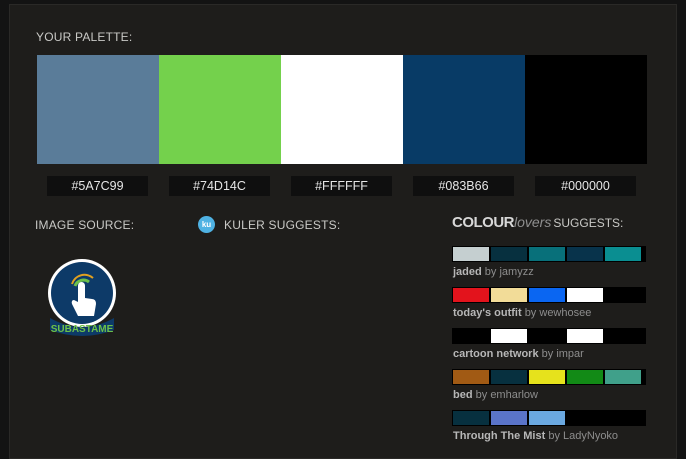 This screenshot has height=459, width=686. I want to click on colourlovers-heading: COLOURlovers SUGGESTS:, so click(537, 223).